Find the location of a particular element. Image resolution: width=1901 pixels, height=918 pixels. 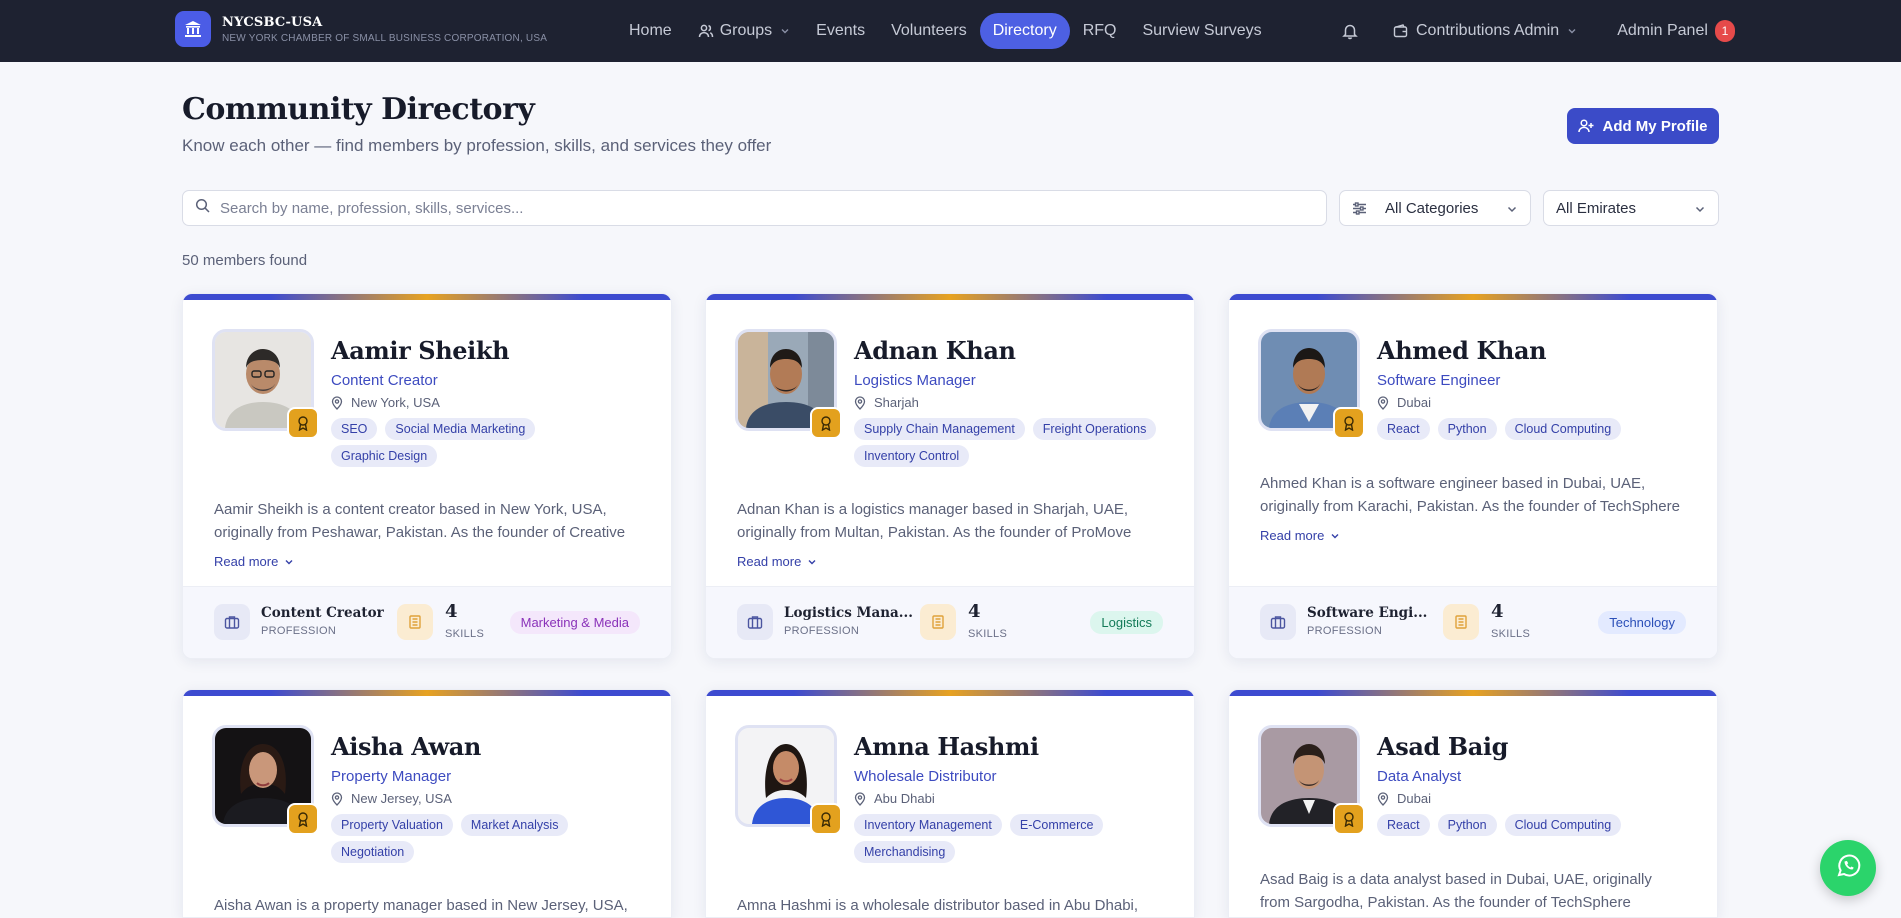

page-title: Community Directory is located at coordinates (358, 109).